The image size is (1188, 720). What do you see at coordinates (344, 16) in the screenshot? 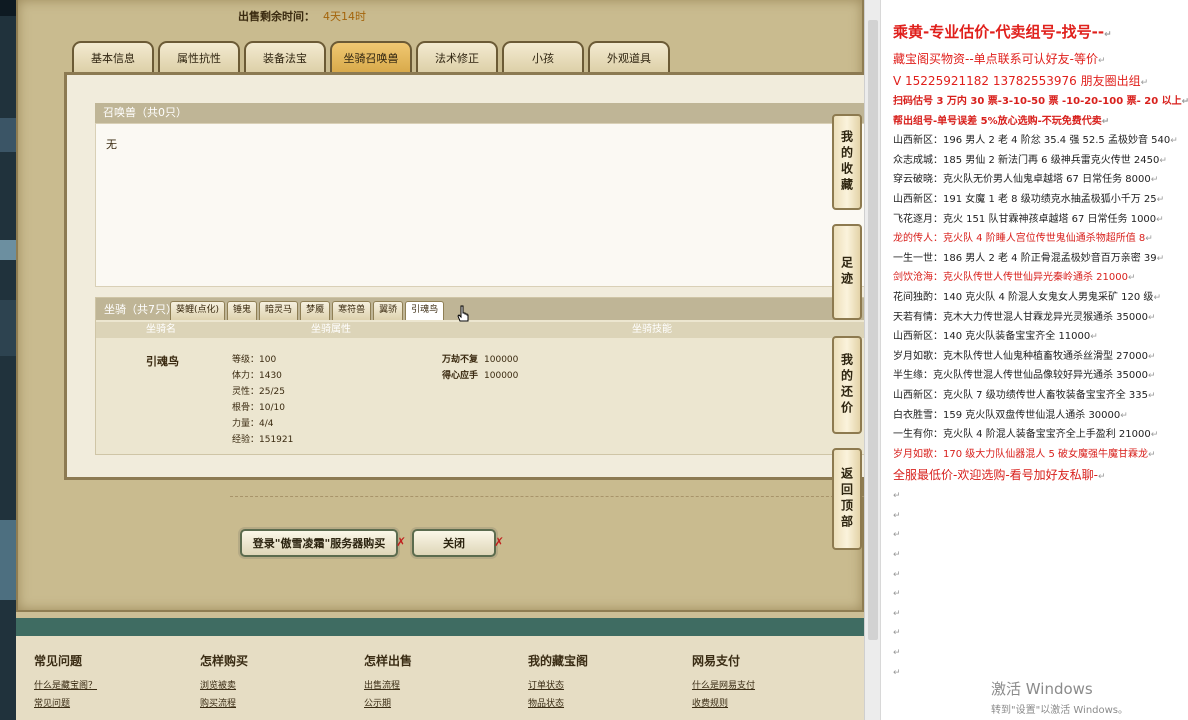
I see `sale-time-value: 4天14时` at bounding box center [344, 16].